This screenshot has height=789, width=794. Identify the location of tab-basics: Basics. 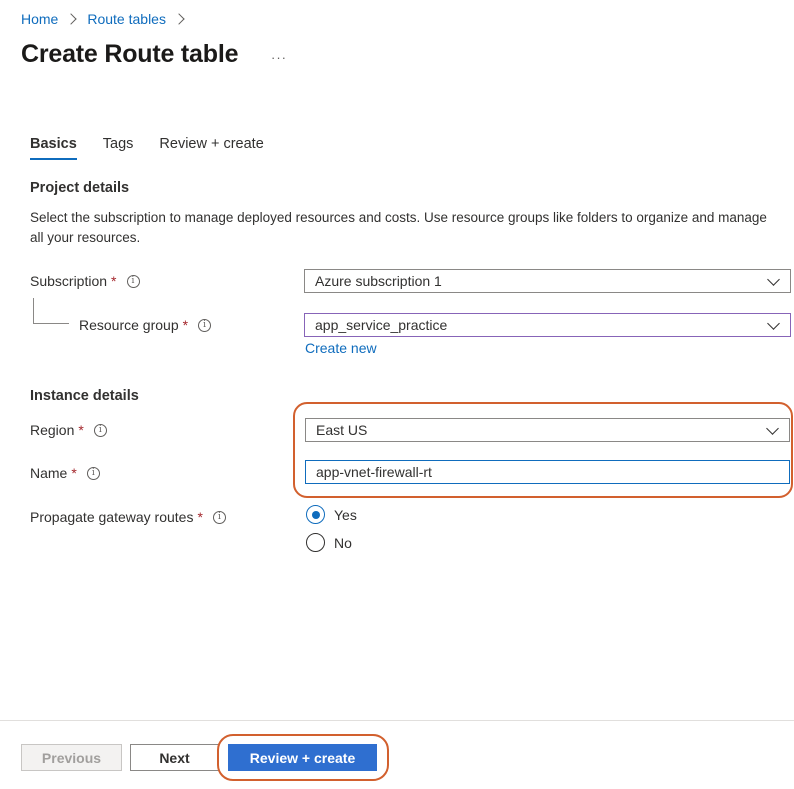
(53, 148).